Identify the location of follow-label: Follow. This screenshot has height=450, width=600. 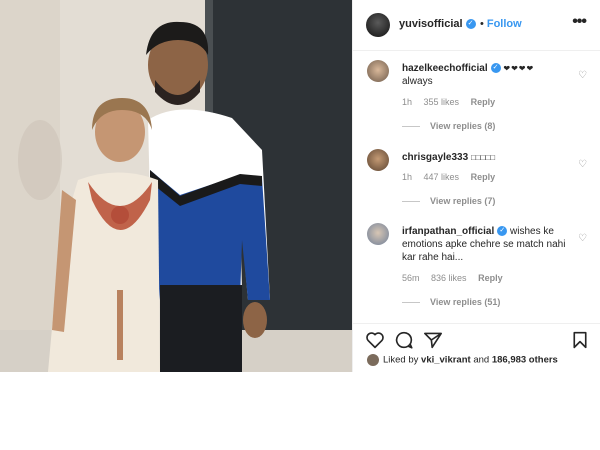
(504, 24).